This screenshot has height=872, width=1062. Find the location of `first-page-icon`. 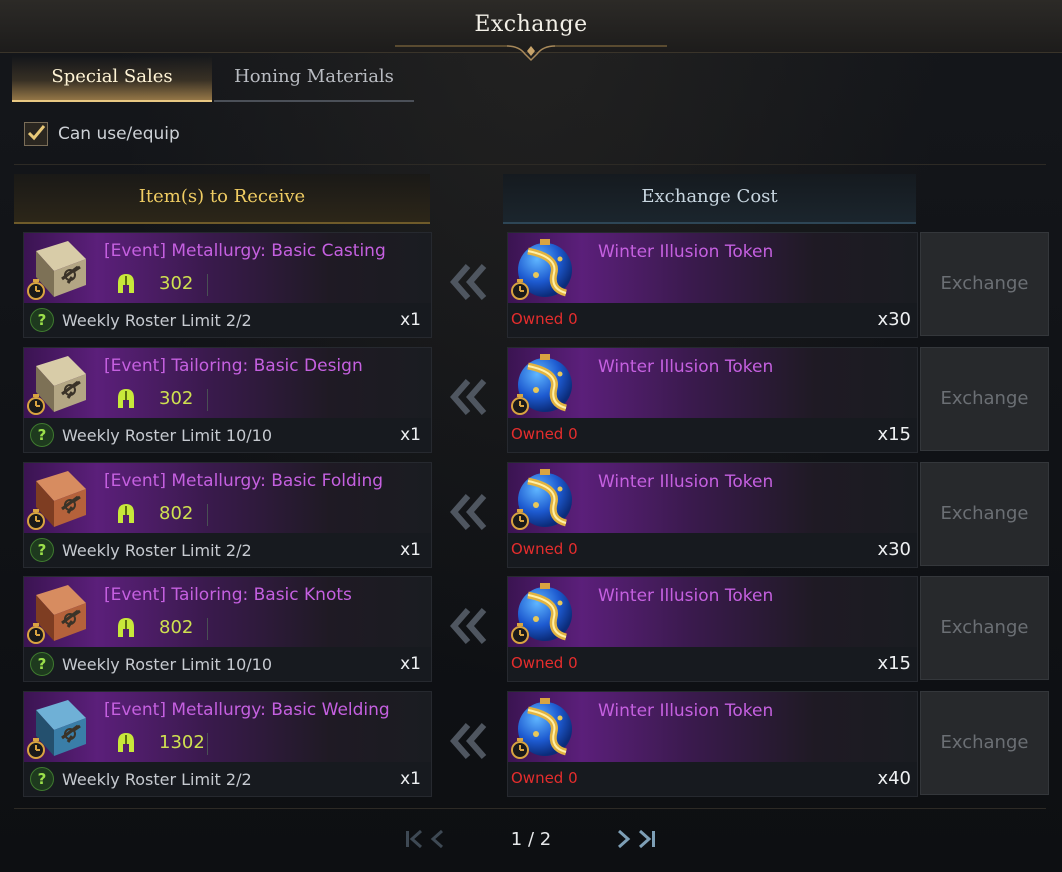

first-page-icon is located at coordinates (414, 839).